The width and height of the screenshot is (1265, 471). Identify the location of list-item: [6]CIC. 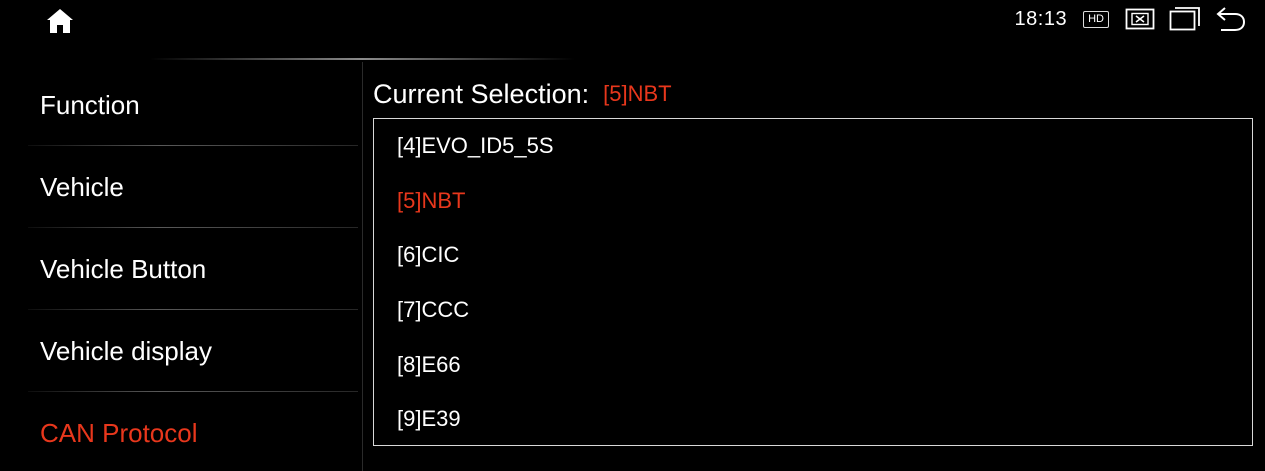
(813, 255).